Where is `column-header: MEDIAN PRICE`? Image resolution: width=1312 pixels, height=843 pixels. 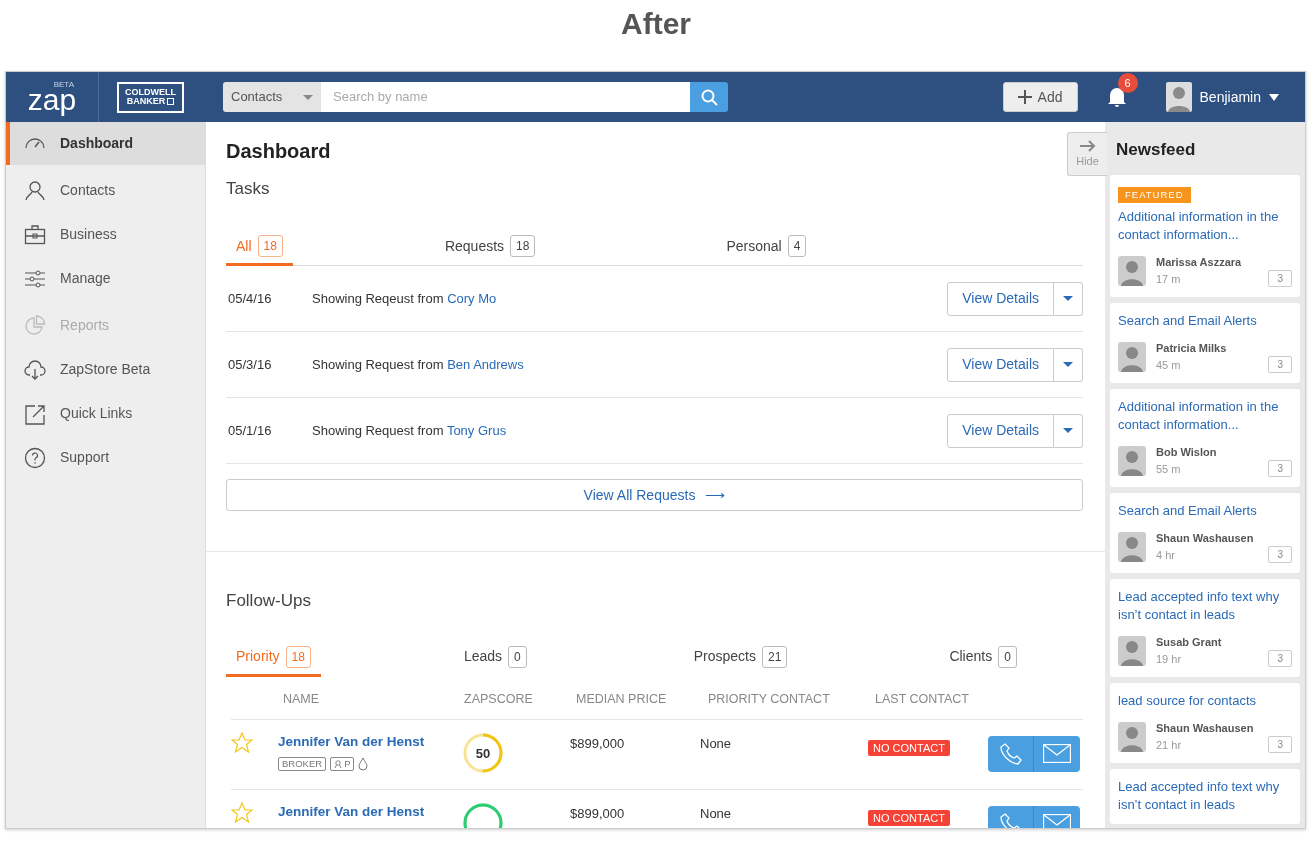
column-header: MEDIAN PRICE is located at coordinates (622, 699).